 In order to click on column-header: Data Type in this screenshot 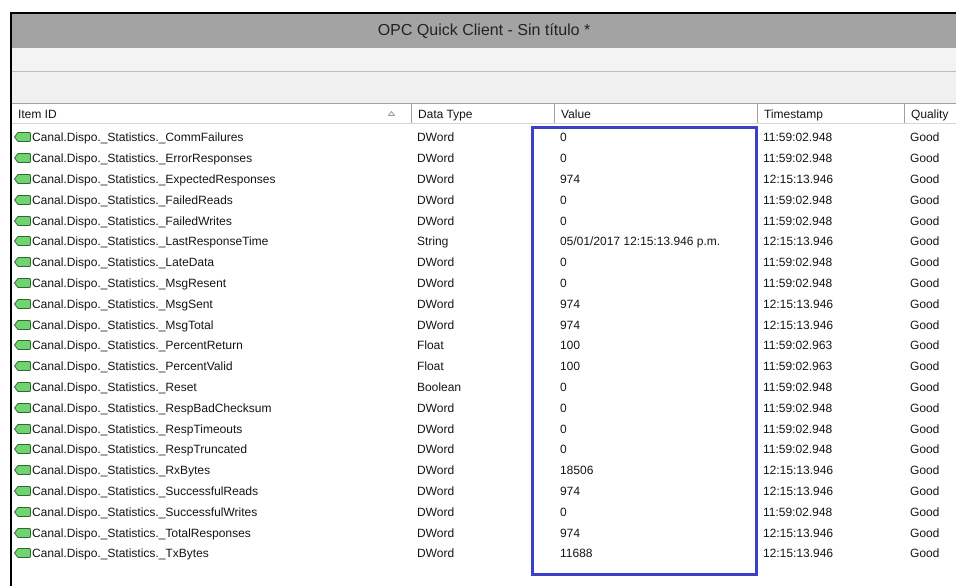, I will do `click(483, 113)`.